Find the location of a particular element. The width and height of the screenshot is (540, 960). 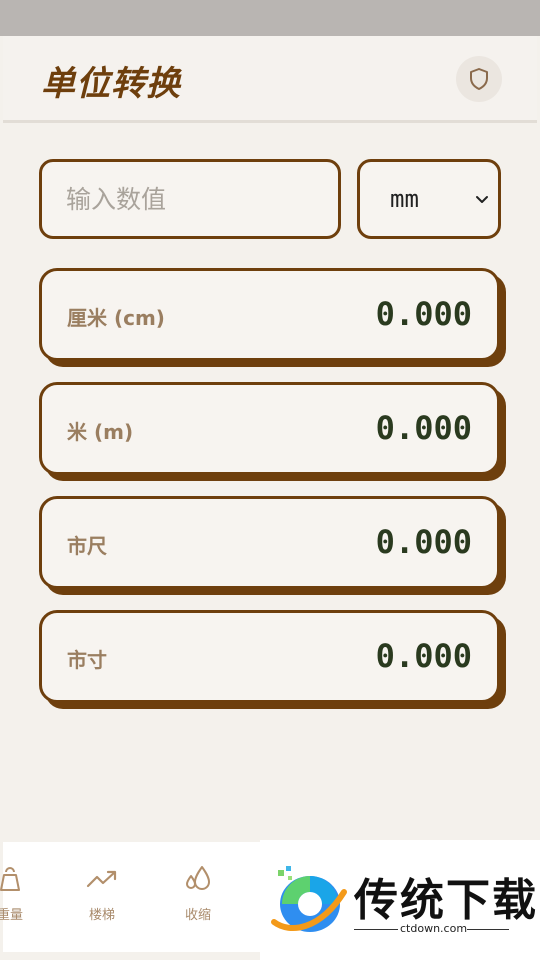

droplets-icon is located at coordinates (198, 878).